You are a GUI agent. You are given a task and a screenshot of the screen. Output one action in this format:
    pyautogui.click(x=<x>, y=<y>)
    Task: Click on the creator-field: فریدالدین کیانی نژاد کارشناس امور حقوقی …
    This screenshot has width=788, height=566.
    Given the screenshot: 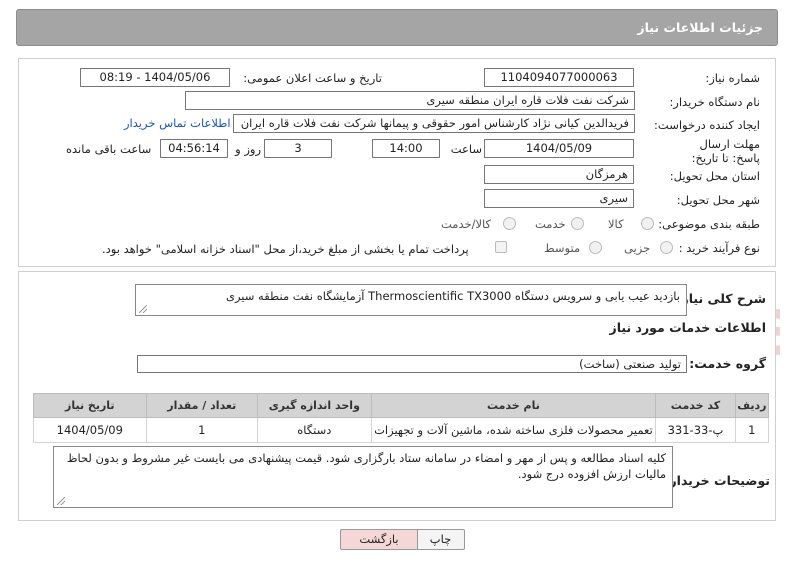 What is the action you would take?
    pyautogui.click(x=434, y=123)
    